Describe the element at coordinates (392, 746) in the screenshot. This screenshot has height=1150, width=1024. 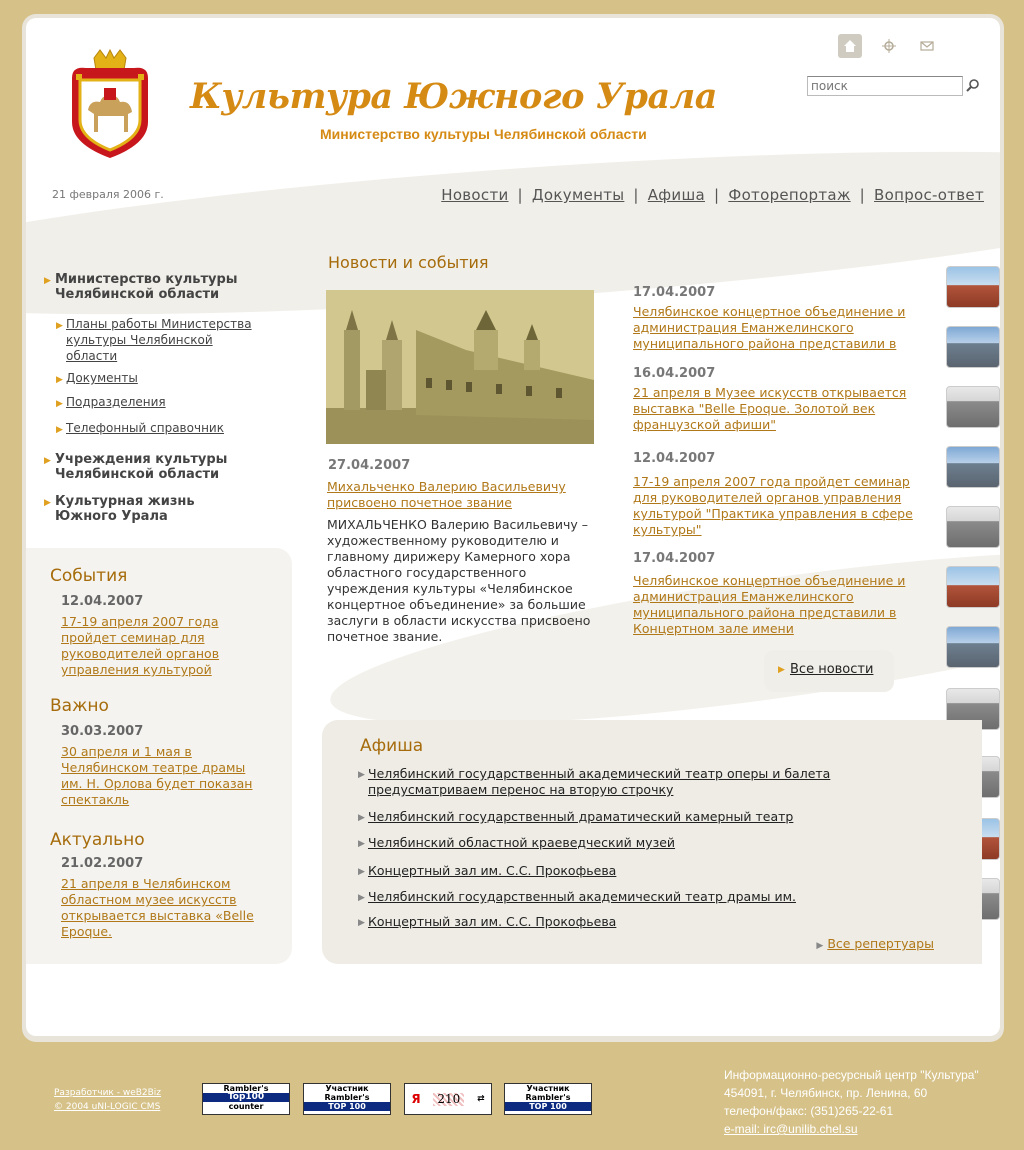
I see `afisha-heading: Афиша` at that location.